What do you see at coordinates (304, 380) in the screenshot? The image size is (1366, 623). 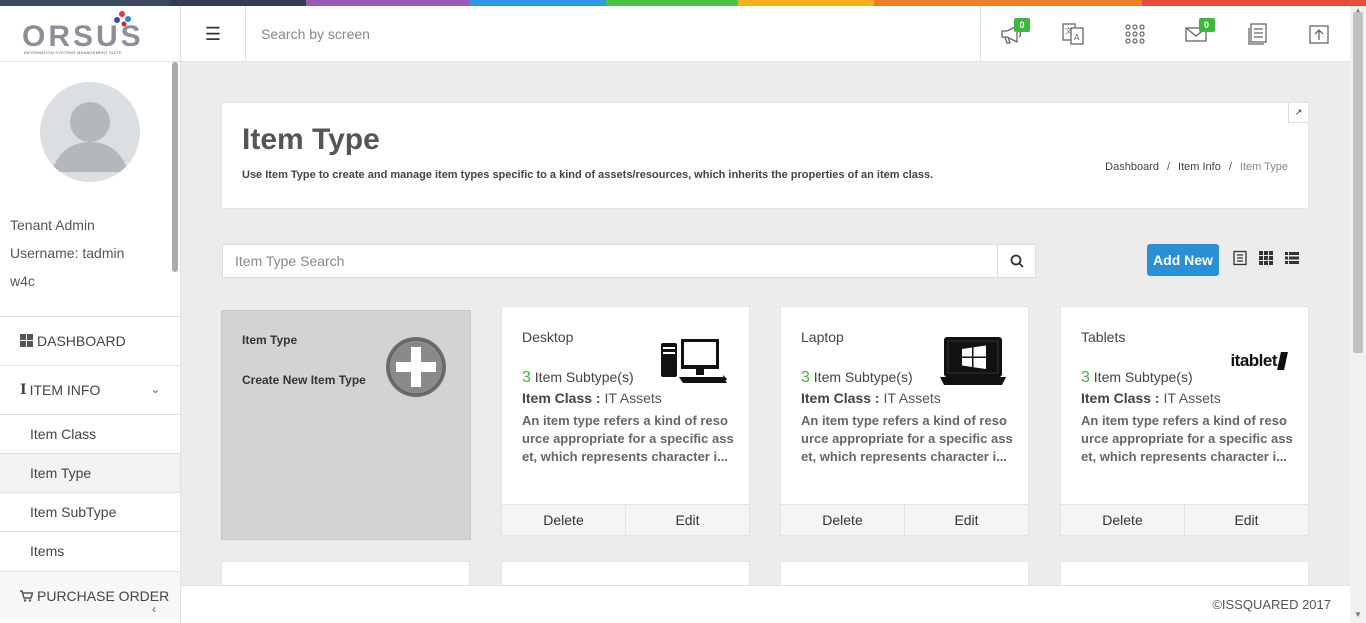 I see `create-card-subtitle: Create New Item Type` at bounding box center [304, 380].